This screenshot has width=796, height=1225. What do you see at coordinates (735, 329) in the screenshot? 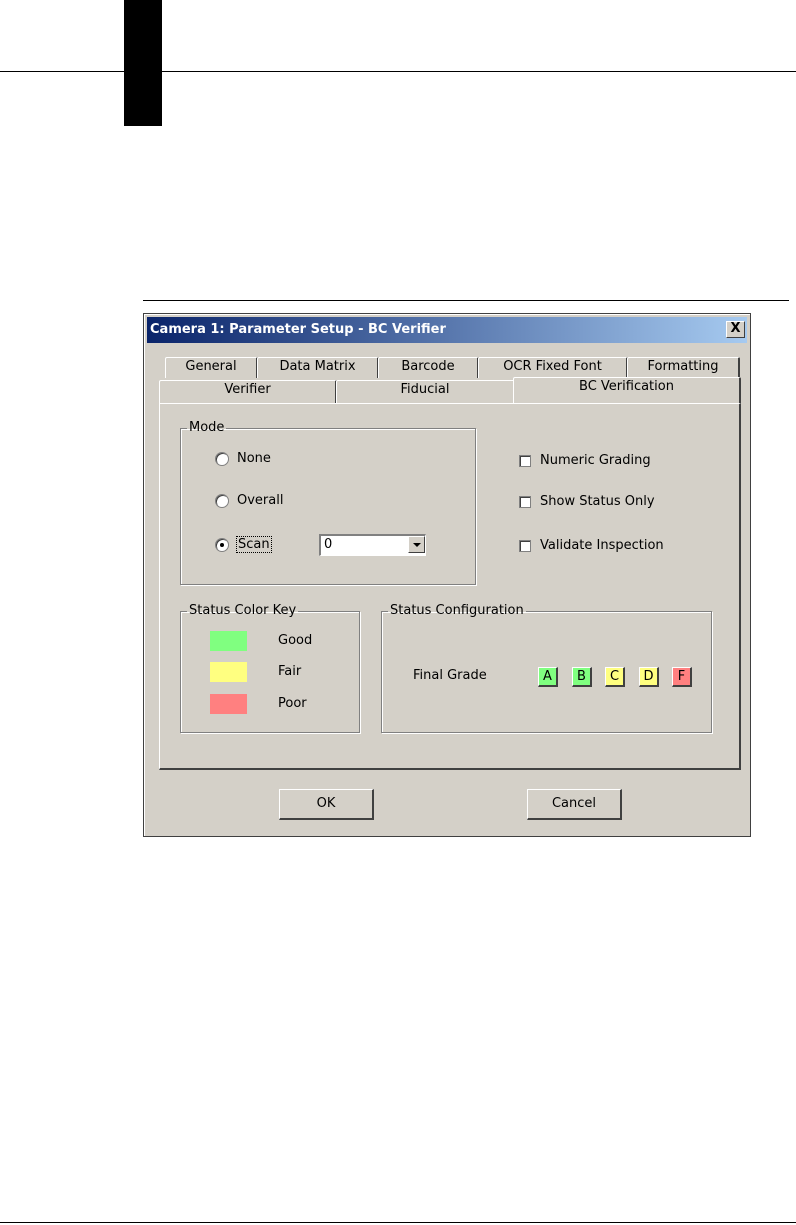
I see `close-button: X` at bounding box center [735, 329].